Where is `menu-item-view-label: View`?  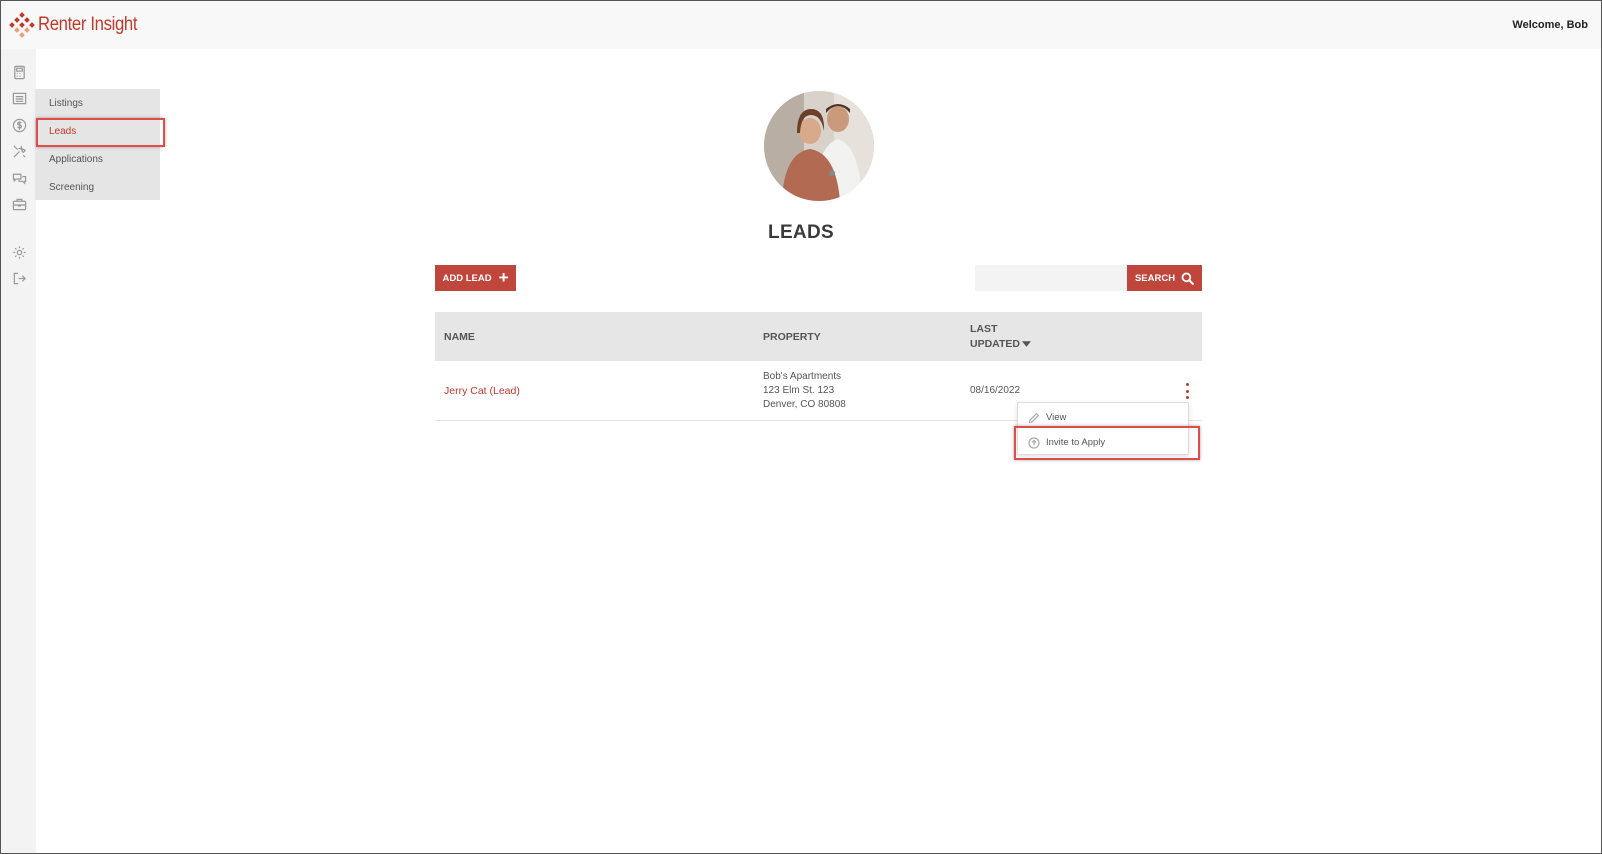 menu-item-view-label: View is located at coordinates (1056, 417).